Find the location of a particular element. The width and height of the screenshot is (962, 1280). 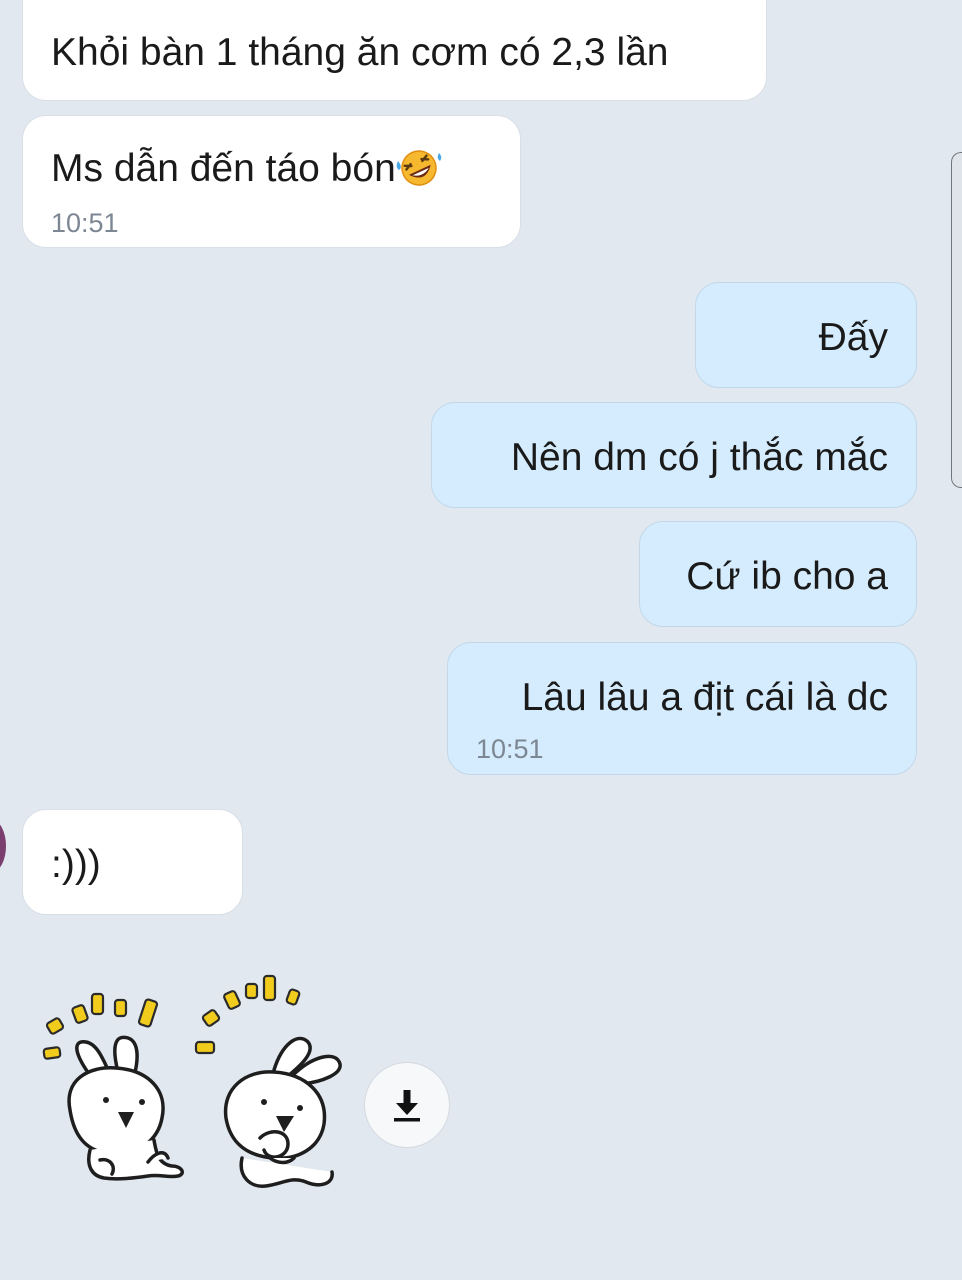

download-arrow-icon is located at coordinates (407, 1106).